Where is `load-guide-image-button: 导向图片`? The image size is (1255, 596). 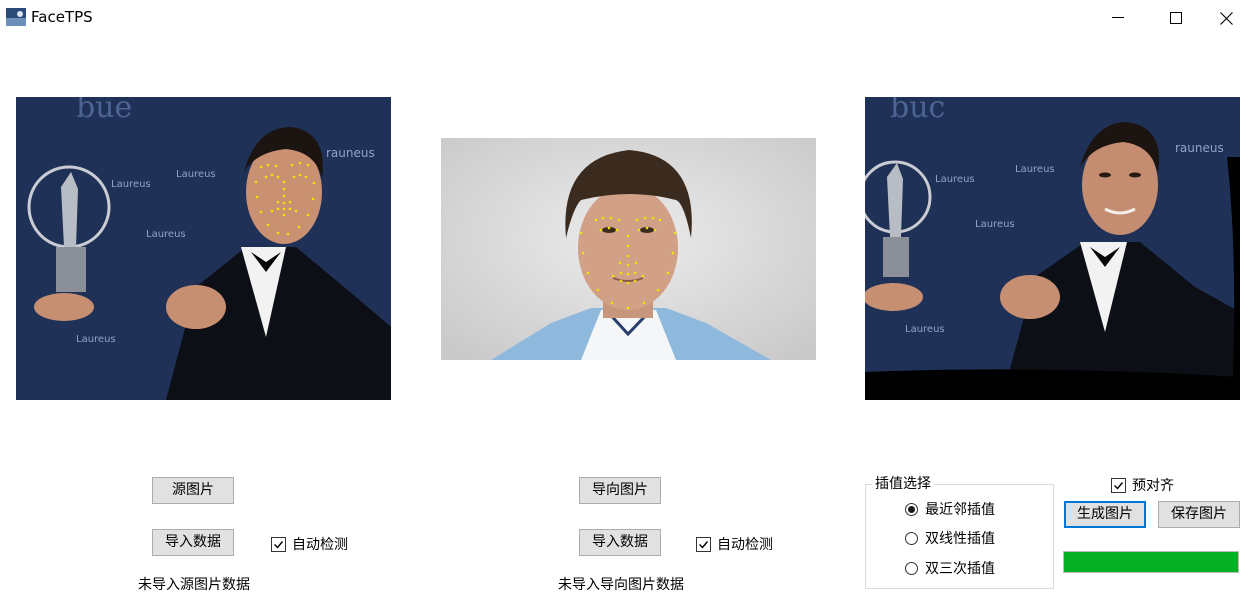 load-guide-image-button: 导向图片 is located at coordinates (620, 490).